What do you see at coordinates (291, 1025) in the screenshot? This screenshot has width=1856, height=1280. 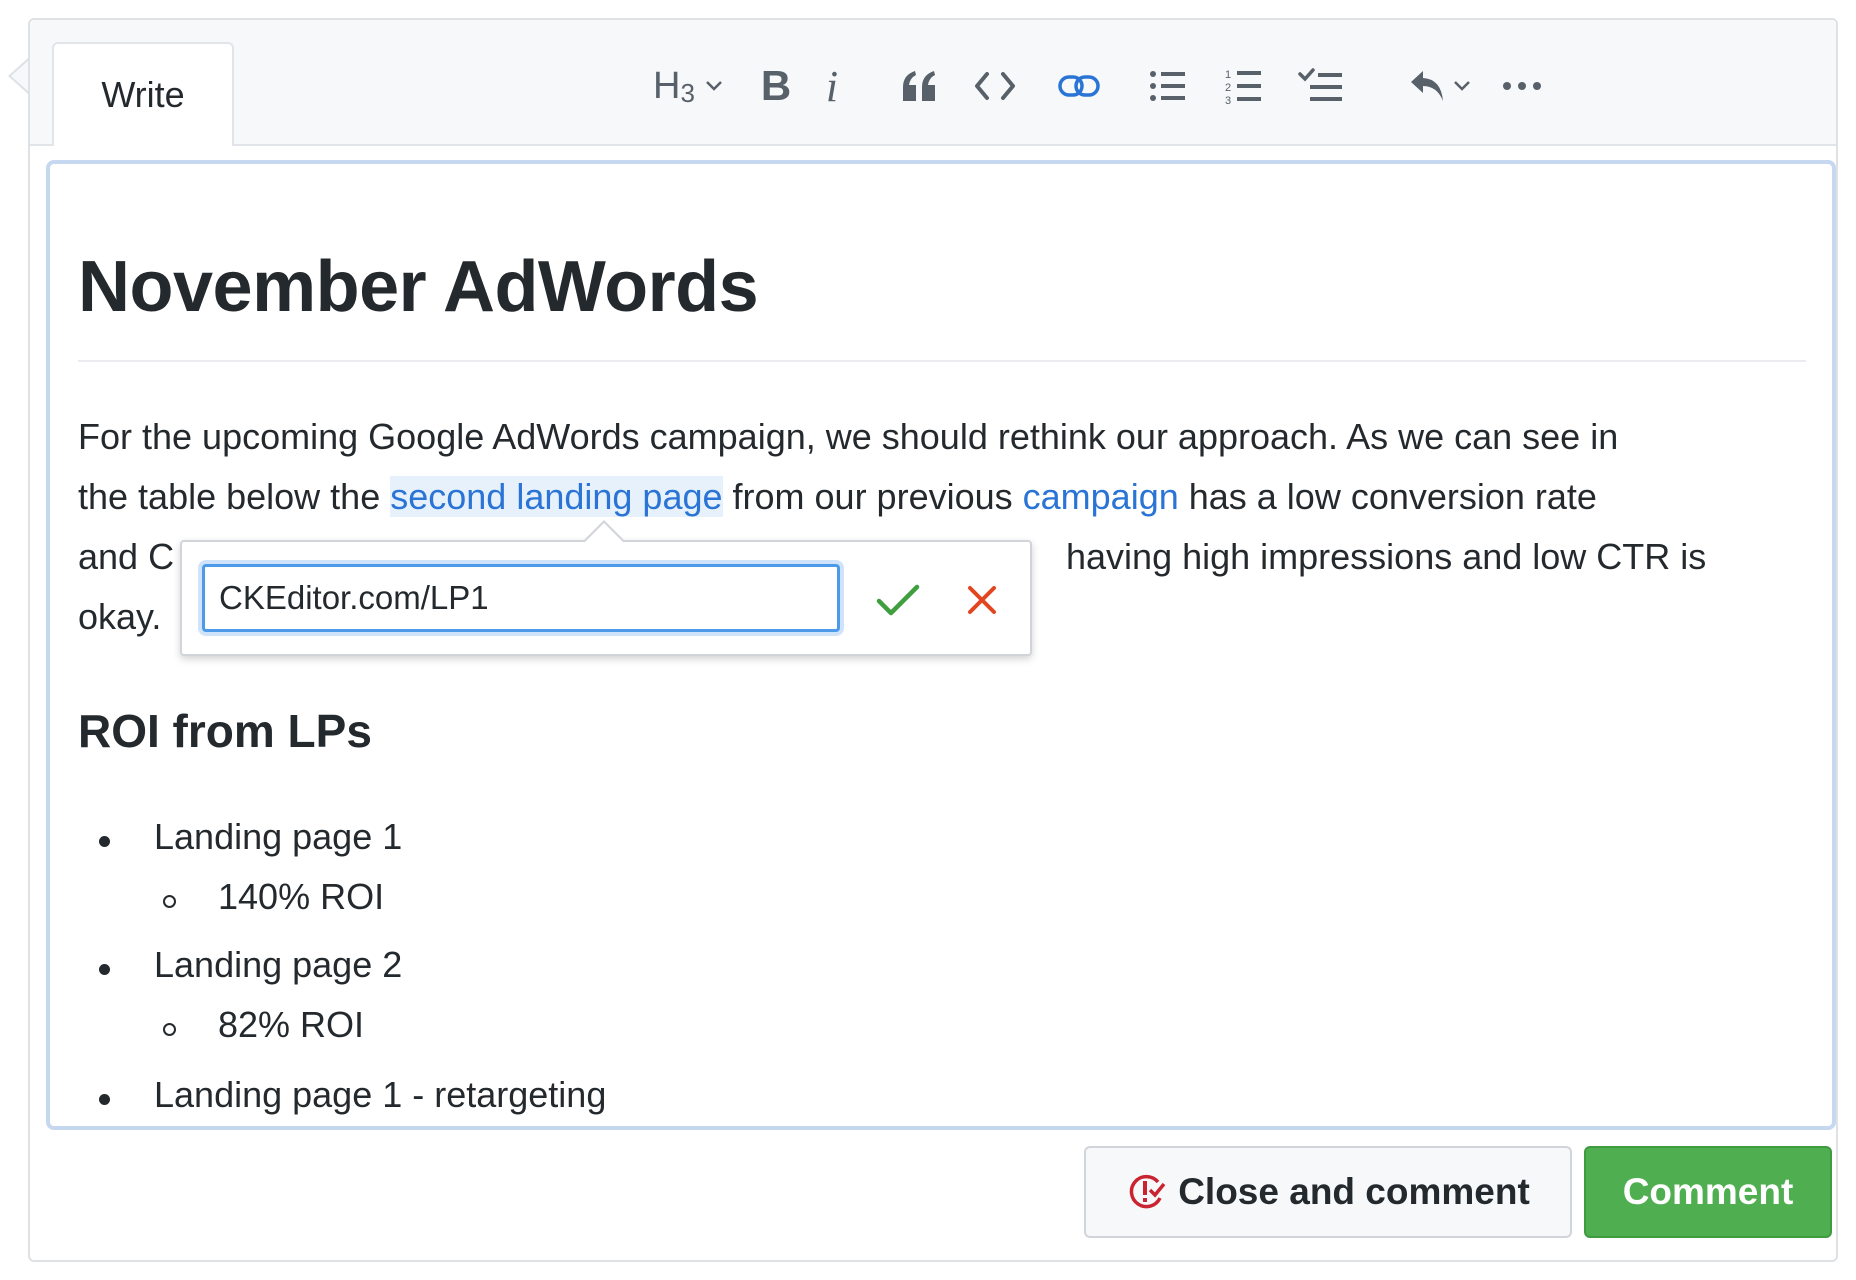 I see `list-sub-item: 82% ROI` at bounding box center [291, 1025].